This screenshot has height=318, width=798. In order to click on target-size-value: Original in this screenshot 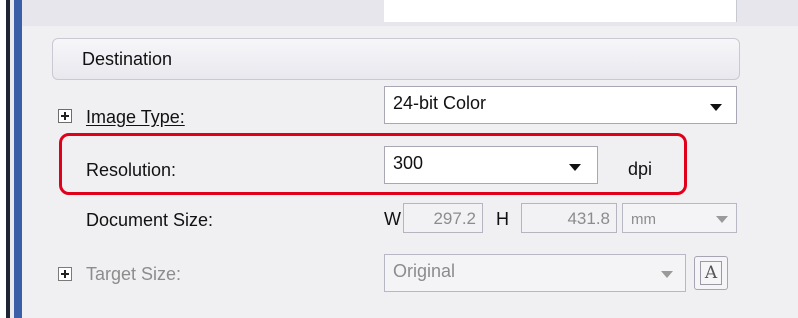, I will do `click(424, 271)`.